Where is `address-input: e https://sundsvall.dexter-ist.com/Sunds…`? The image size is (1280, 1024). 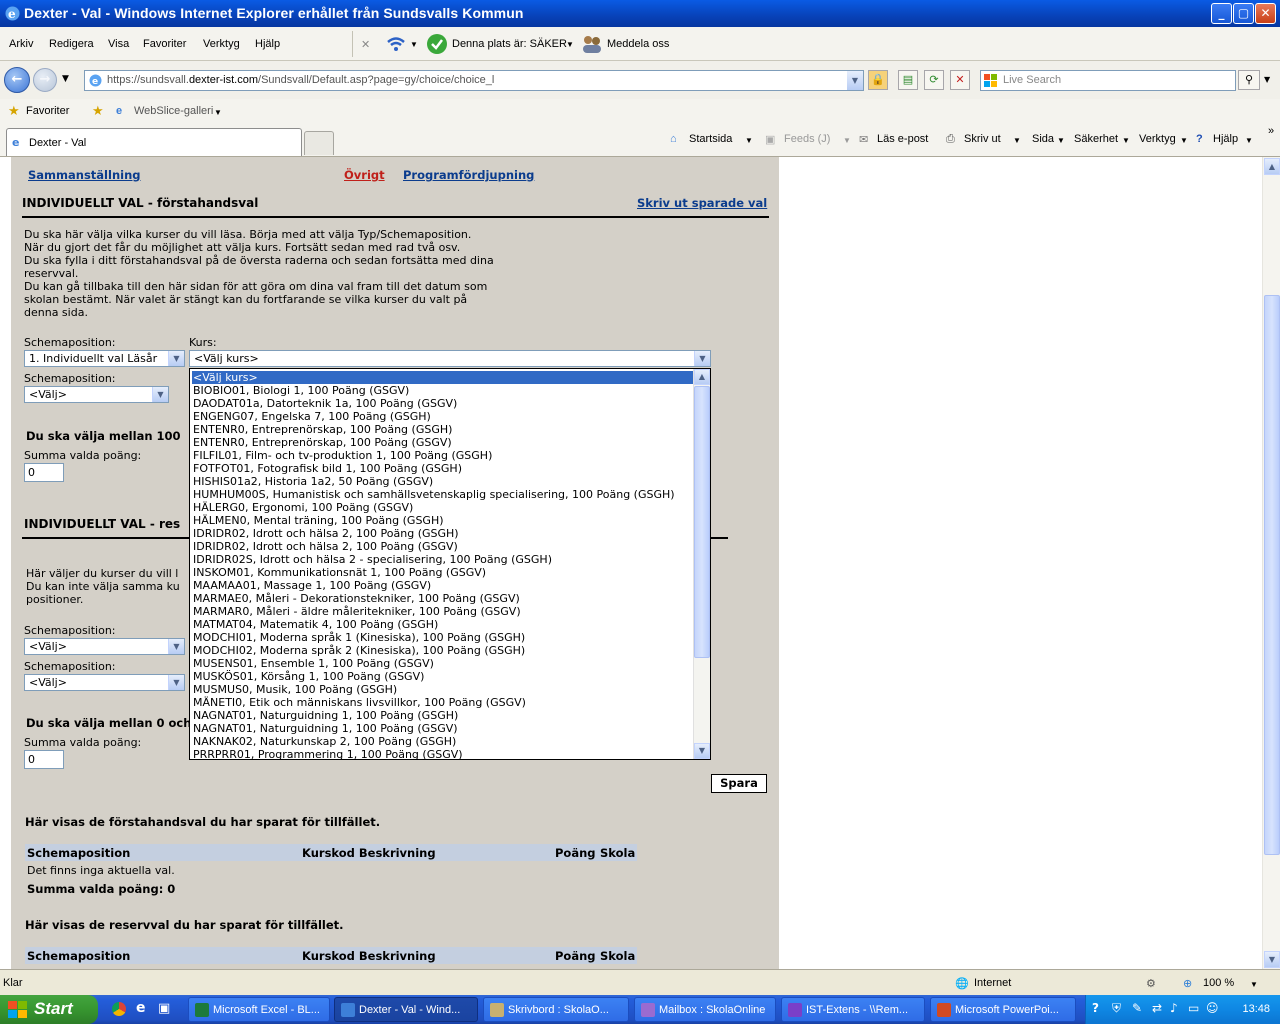
address-input: e https://sundsvall.dexter-ist.com/Sunds… is located at coordinates (474, 80).